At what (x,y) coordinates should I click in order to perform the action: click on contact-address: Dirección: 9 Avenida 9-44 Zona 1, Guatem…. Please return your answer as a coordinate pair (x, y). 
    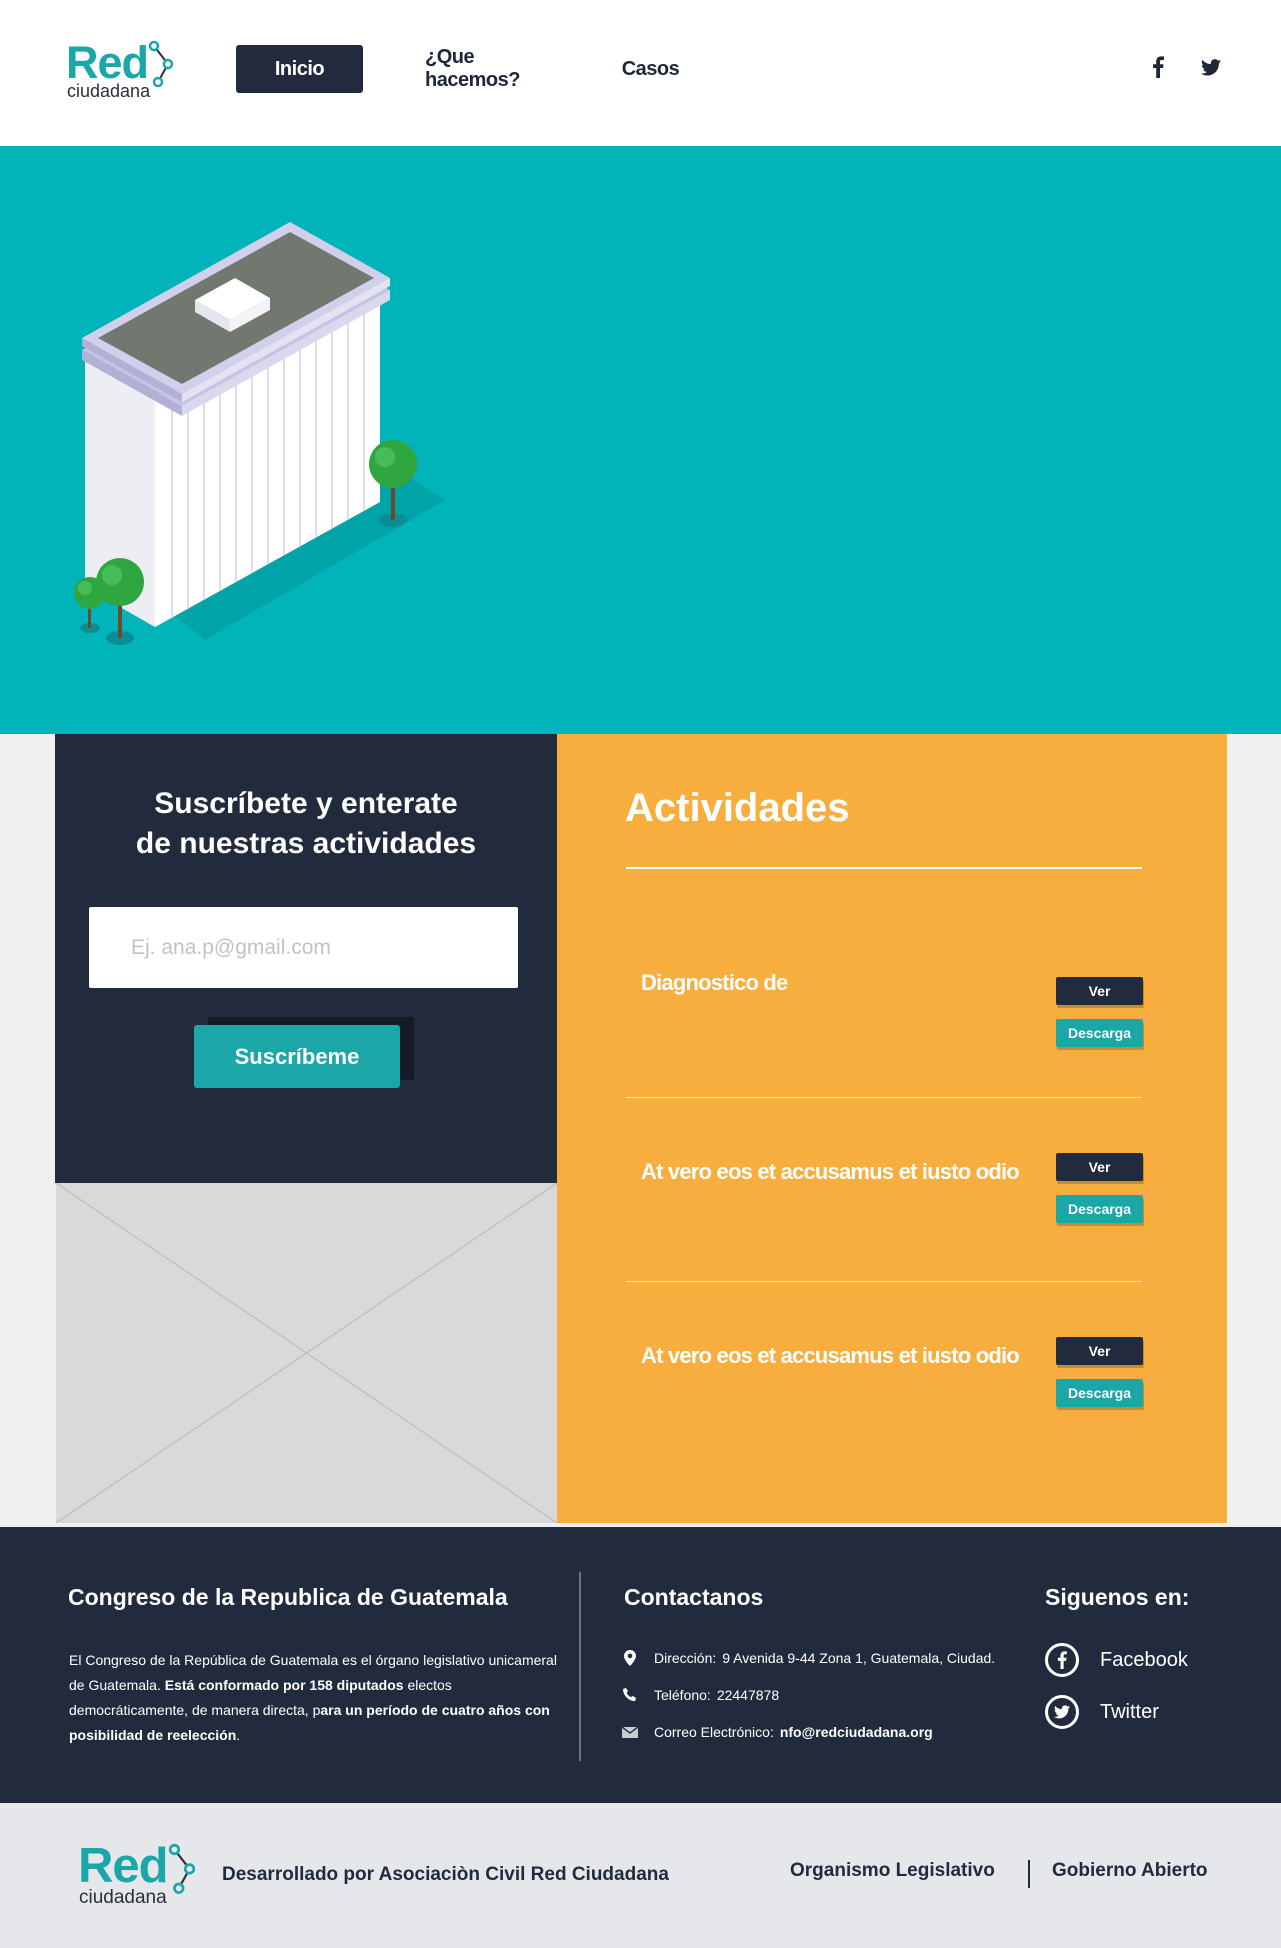
    Looking at the image, I should click on (808, 1658).